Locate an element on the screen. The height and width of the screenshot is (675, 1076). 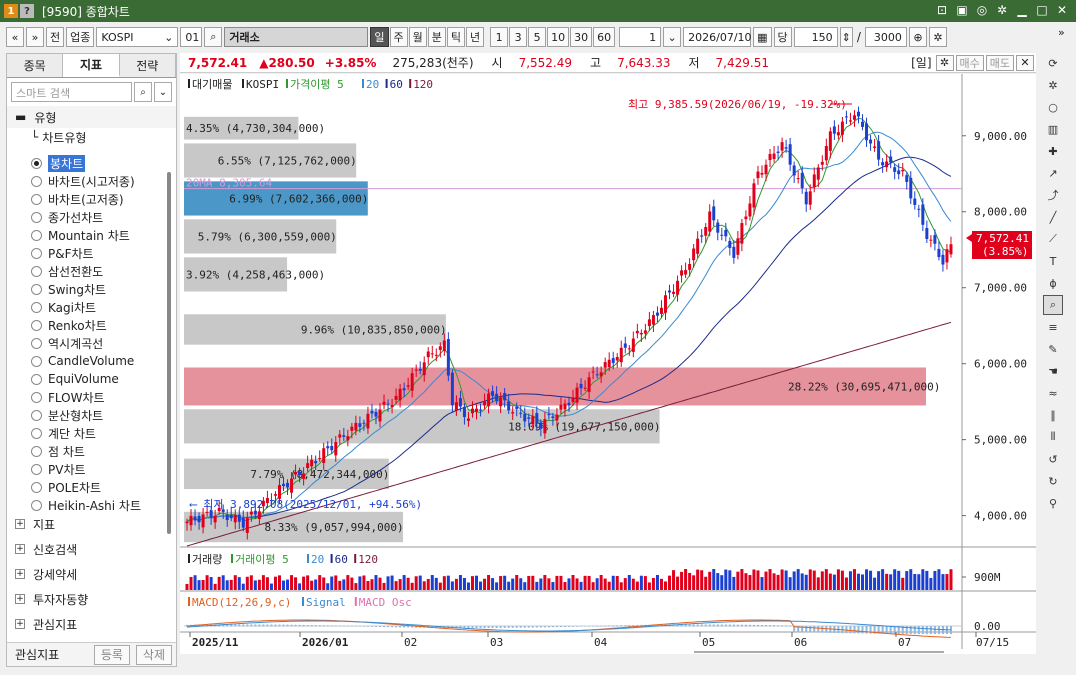
expand-icon: » is located at coordinates (1061, 32).